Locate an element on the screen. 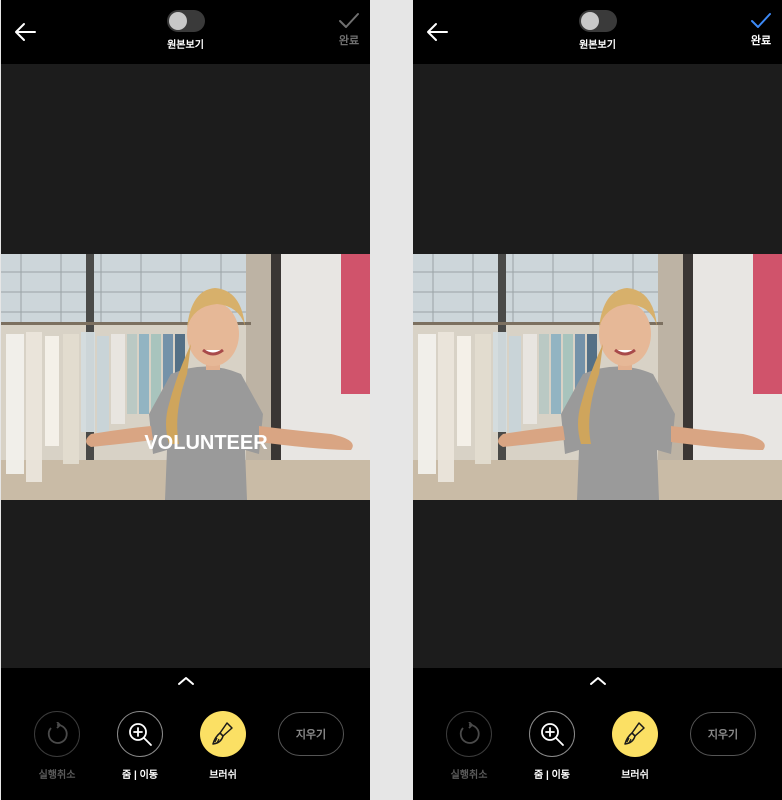 This screenshot has width=782, height=800. photo-canvas: VOLUNTEER is located at coordinates (185, 377).